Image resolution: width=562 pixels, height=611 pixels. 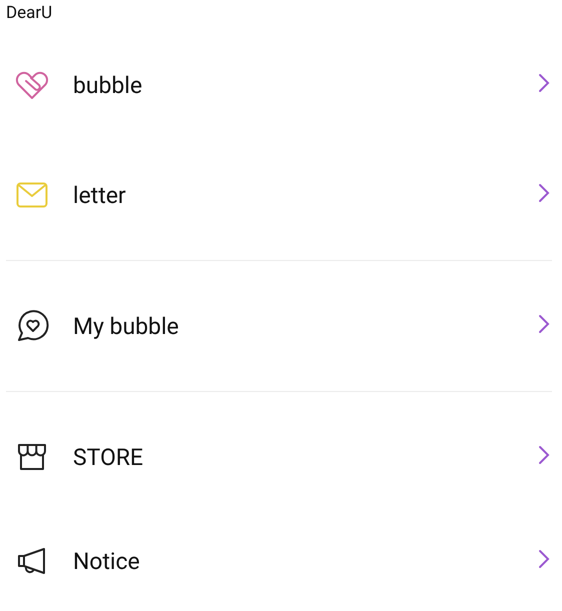 I want to click on heart-icon, so click(x=32, y=85).